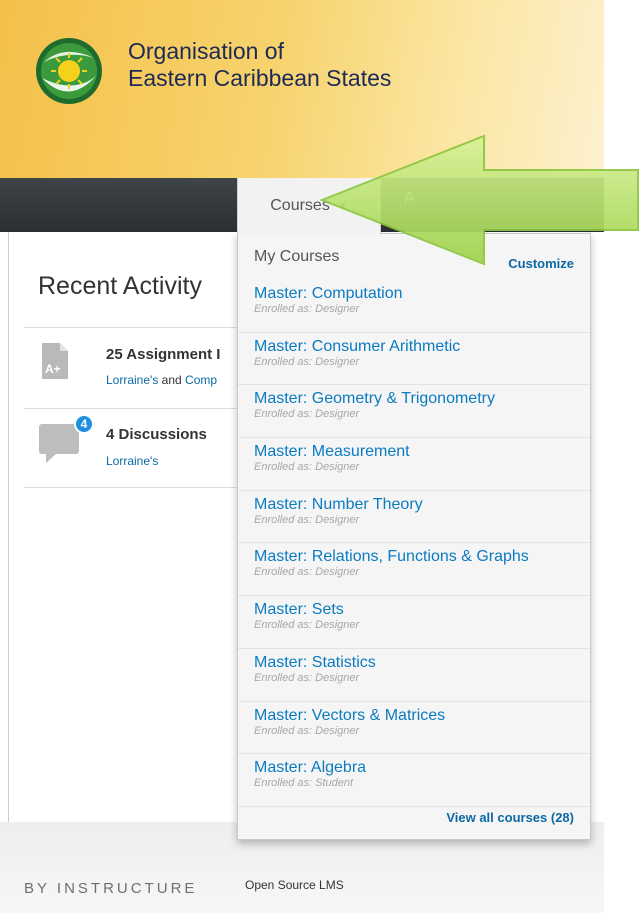 The height and width of the screenshot is (913, 640). What do you see at coordinates (422, 451) in the screenshot?
I see `course-name: Master: Measurement` at bounding box center [422, 451].